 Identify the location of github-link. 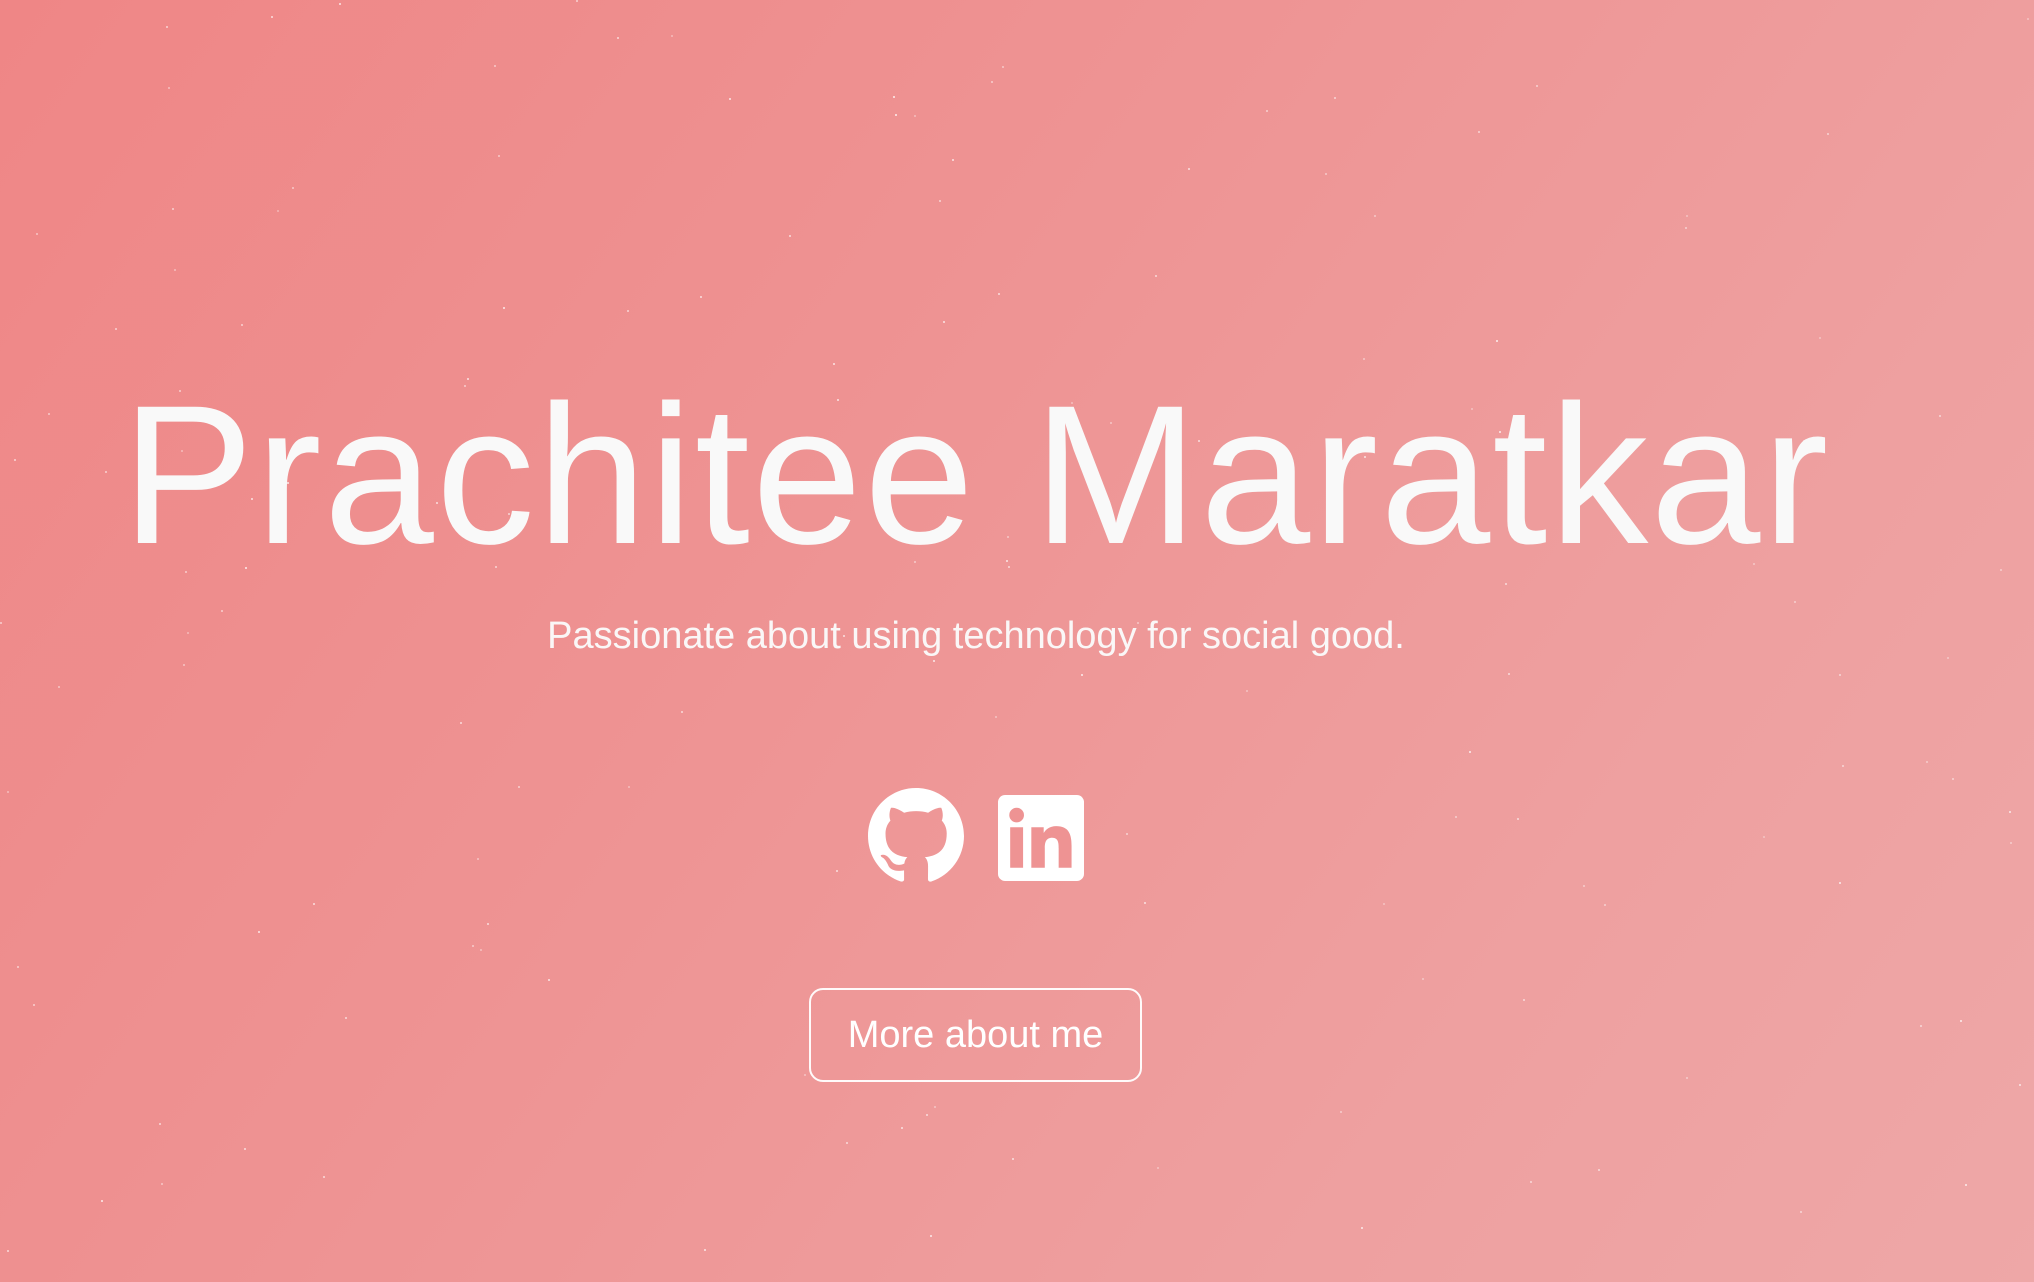
(916, 836).